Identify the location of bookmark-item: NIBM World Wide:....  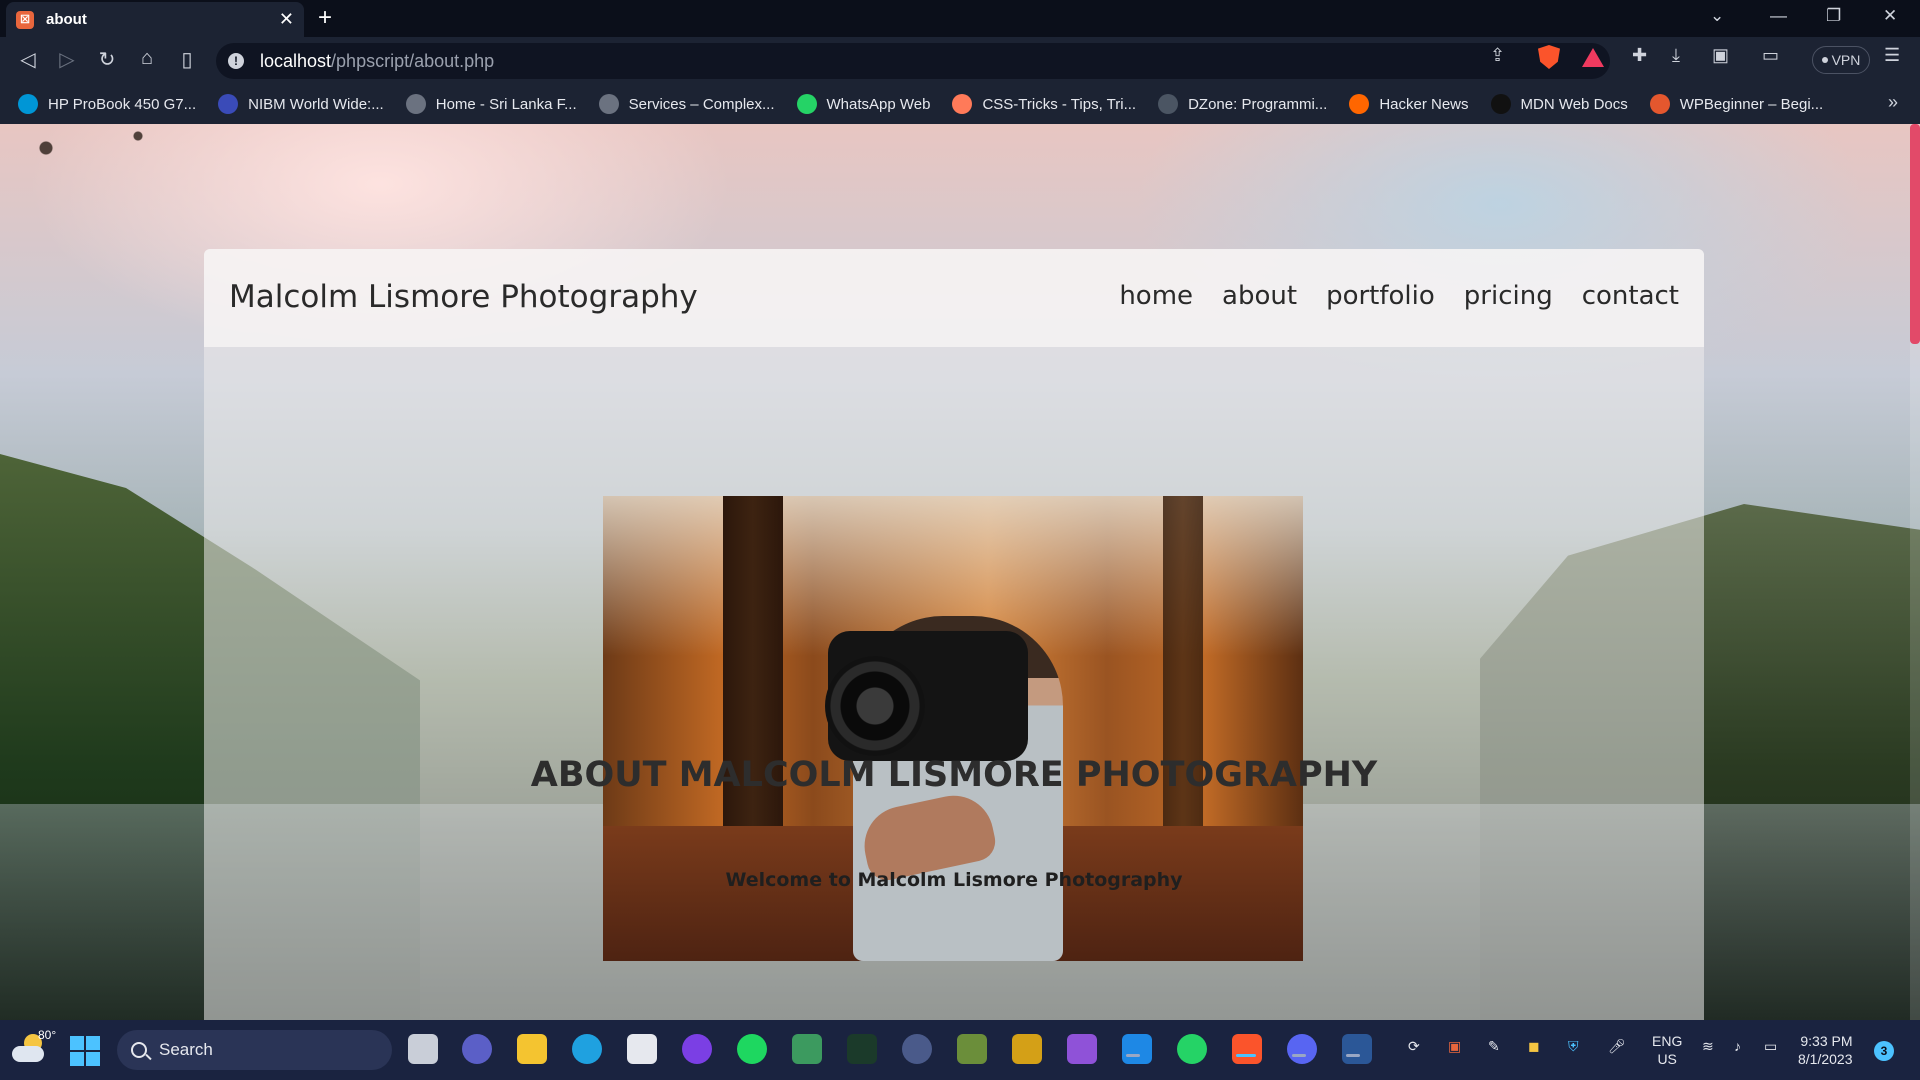
(301, 104).